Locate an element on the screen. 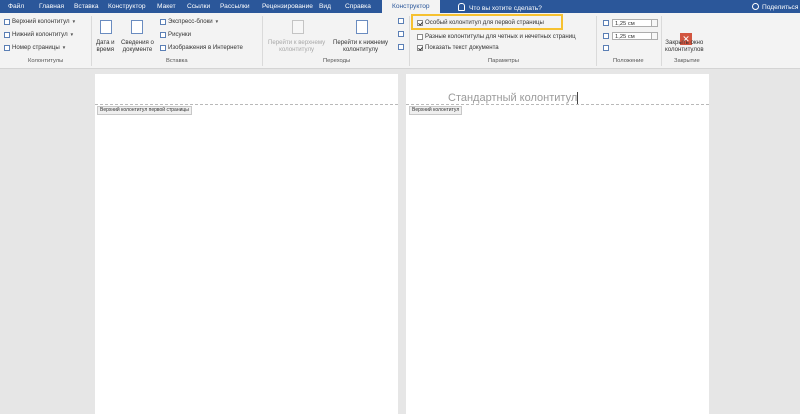 The image size is (800, 414). footer-from-bottom-input: 1,25 см is located at coordinates (632, 36).